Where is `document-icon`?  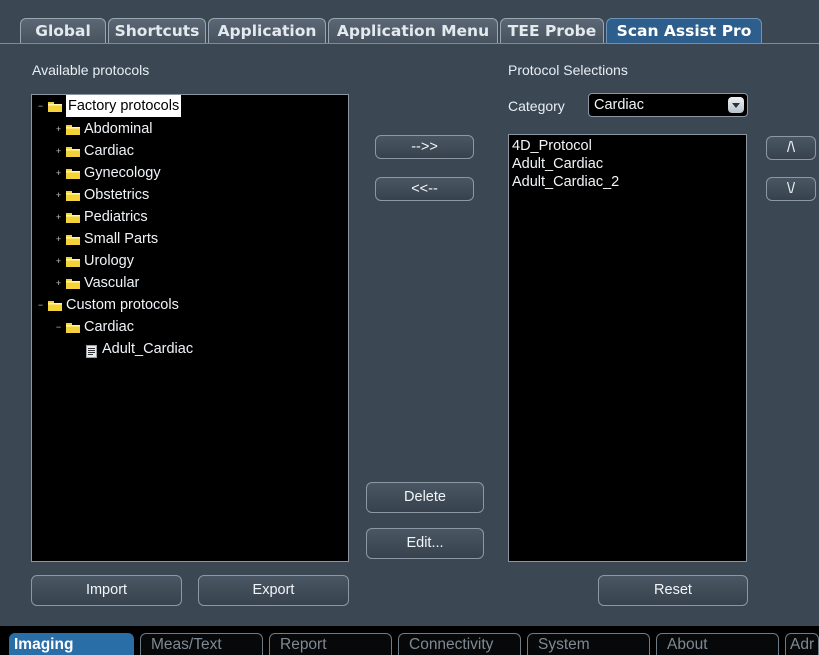
document-icon is located at coordinates (91, 350).